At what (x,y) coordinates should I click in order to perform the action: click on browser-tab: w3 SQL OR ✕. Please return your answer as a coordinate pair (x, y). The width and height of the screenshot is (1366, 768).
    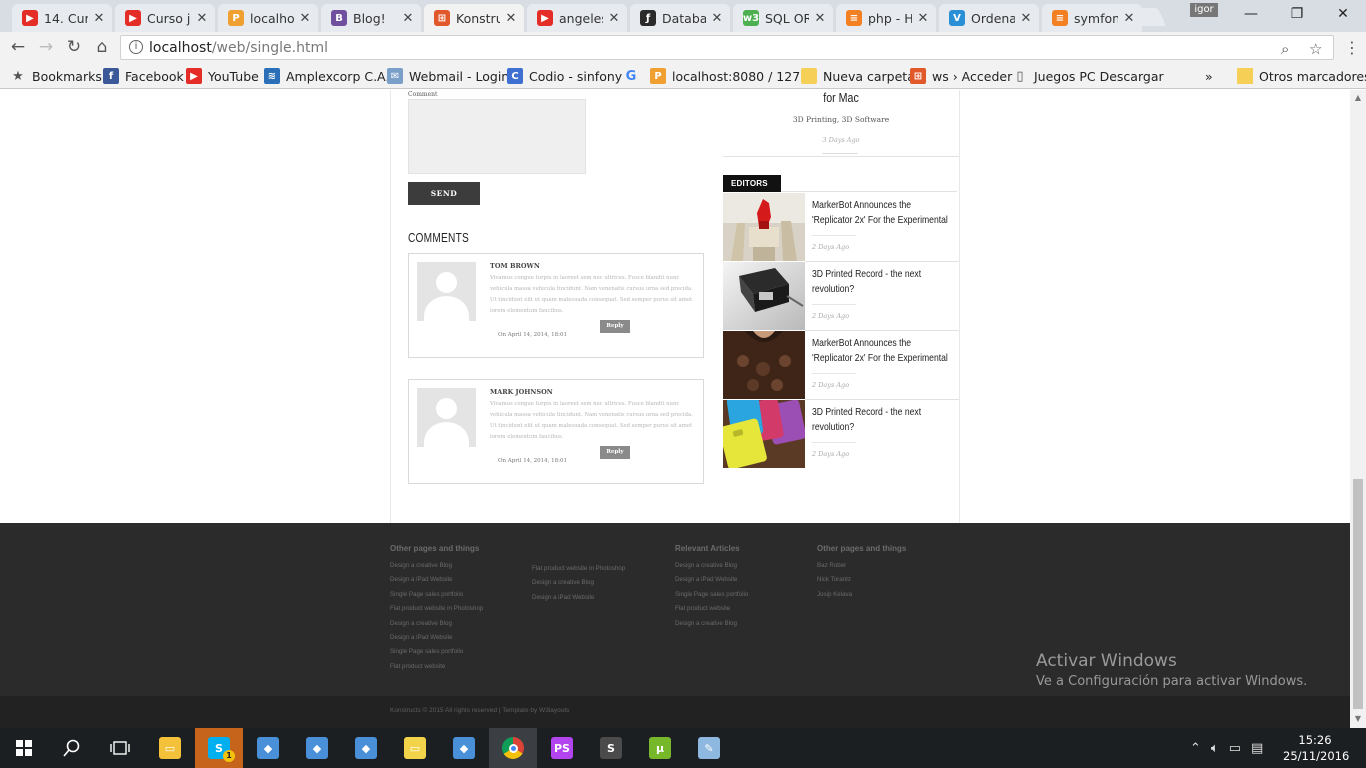
    Looking at the image, I should click on (783, 18).